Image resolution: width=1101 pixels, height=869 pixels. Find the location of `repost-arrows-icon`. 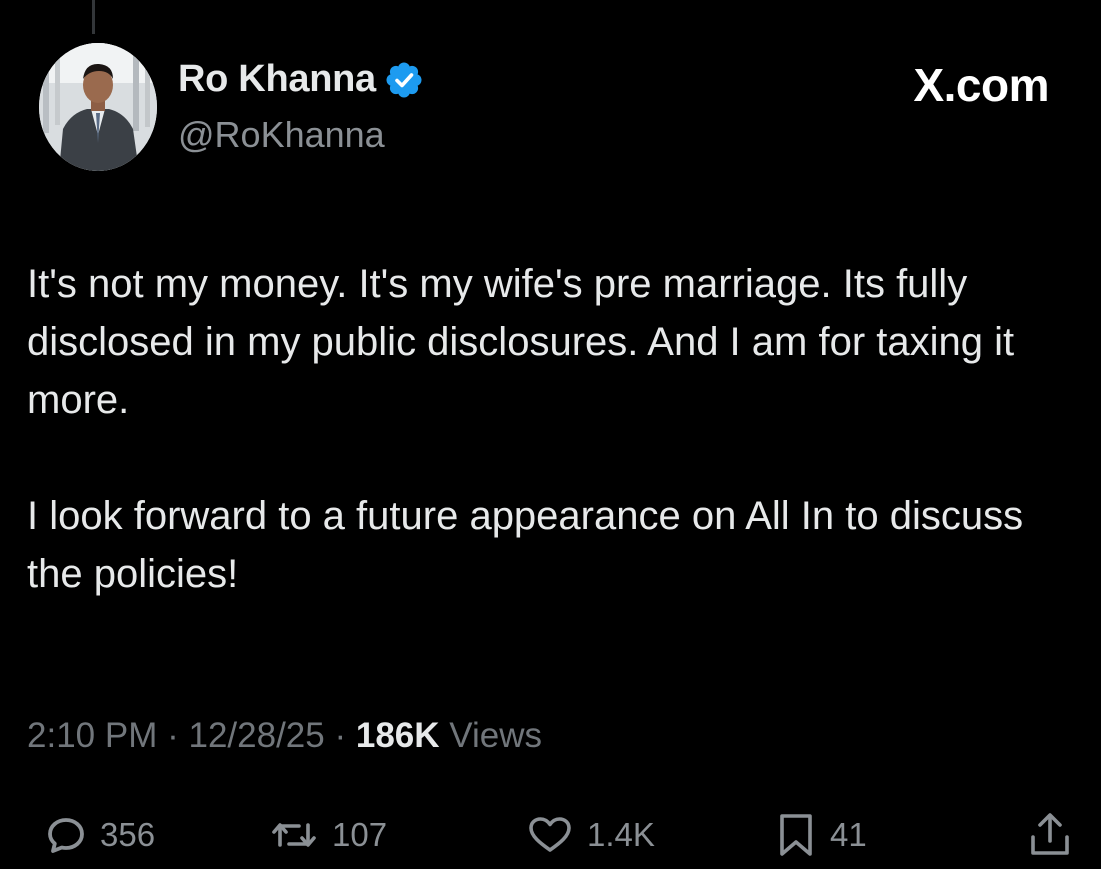

repost-arrows-icon is located at coordinates (294, 835).